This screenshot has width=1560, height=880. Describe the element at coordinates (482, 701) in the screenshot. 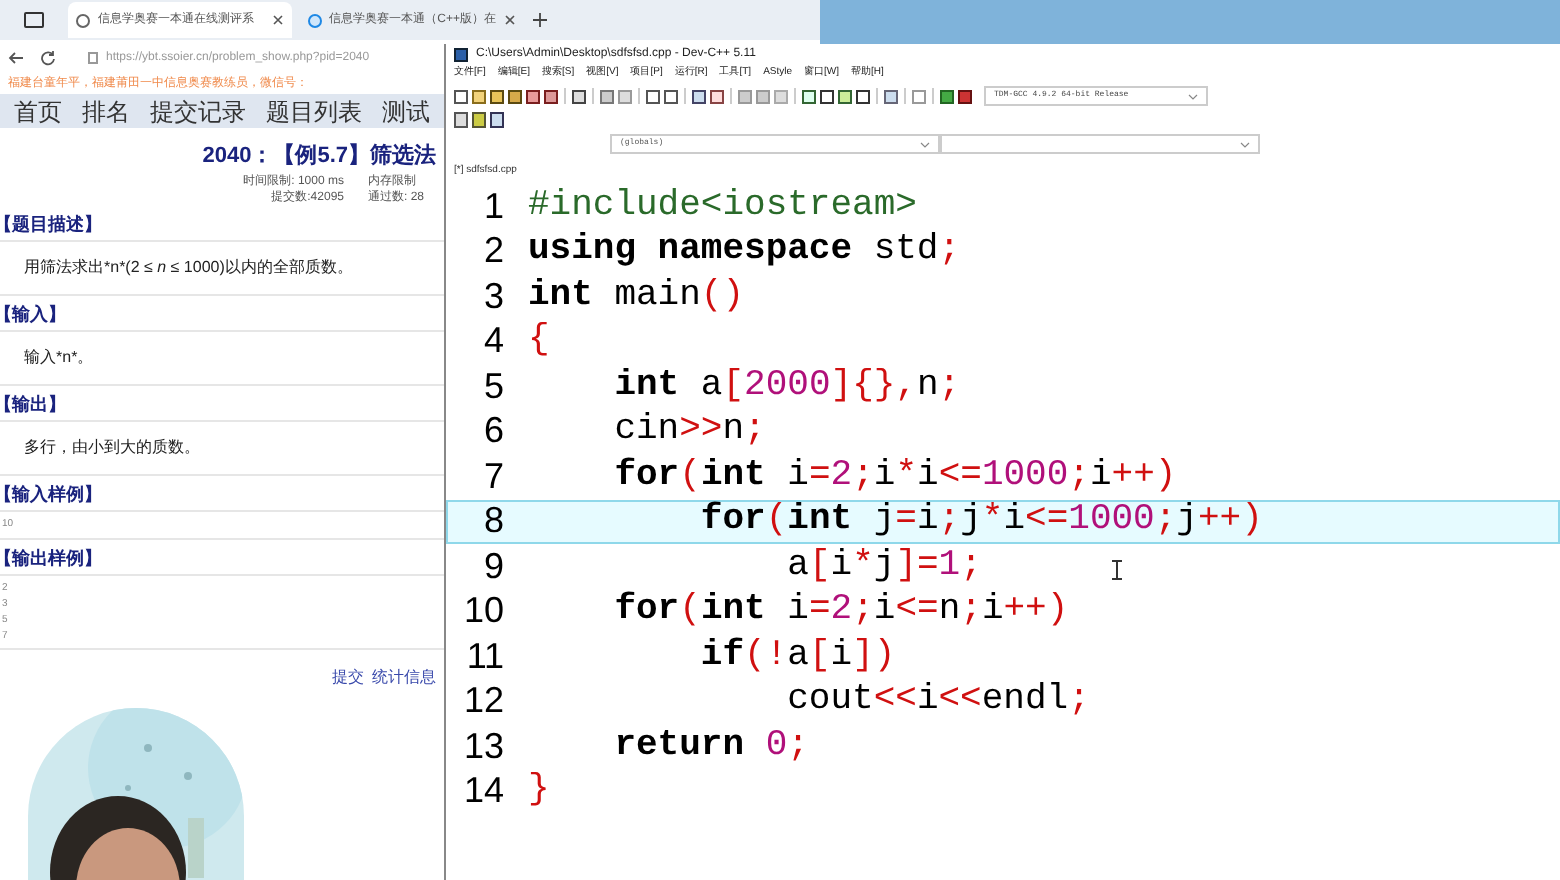

I see `line-number: 12` at that location.